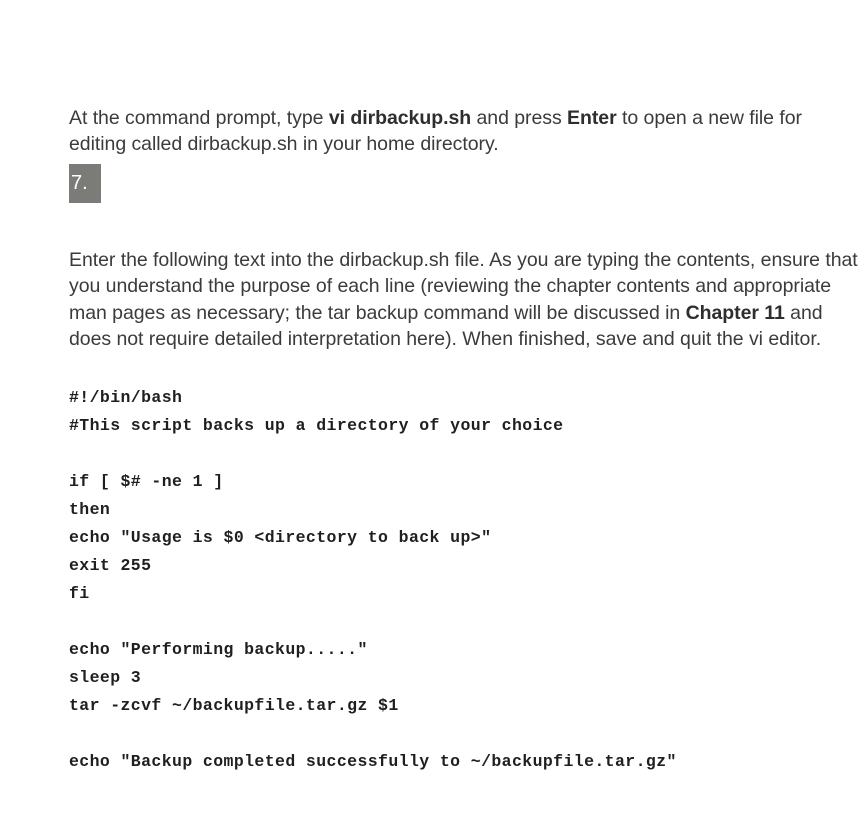  Describe the element at coordinates (90, 509) in the screenshot. I see `code-line: then` at that location.